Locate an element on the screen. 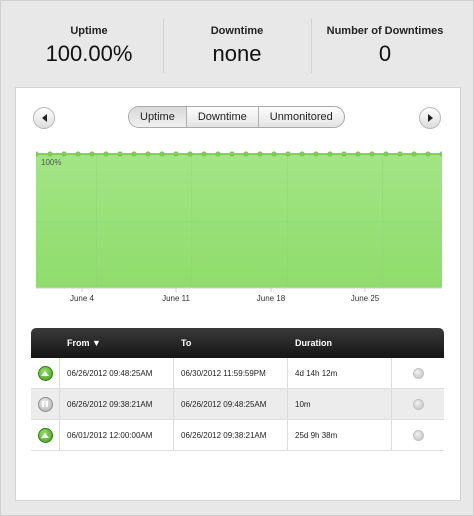 The image size is (474, 516). header-info is located at coordinates (418, 343).